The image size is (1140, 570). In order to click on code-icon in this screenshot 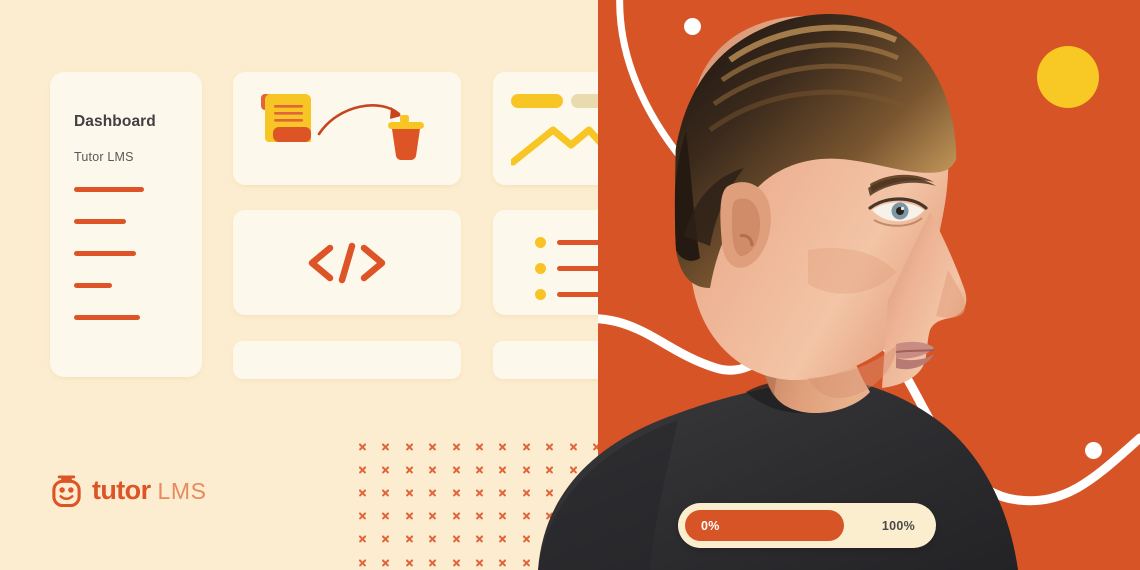, I will do `click(347, 262)`.